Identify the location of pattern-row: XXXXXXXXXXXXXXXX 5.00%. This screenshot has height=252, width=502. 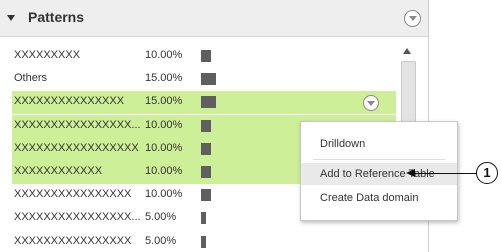
(204, 241).